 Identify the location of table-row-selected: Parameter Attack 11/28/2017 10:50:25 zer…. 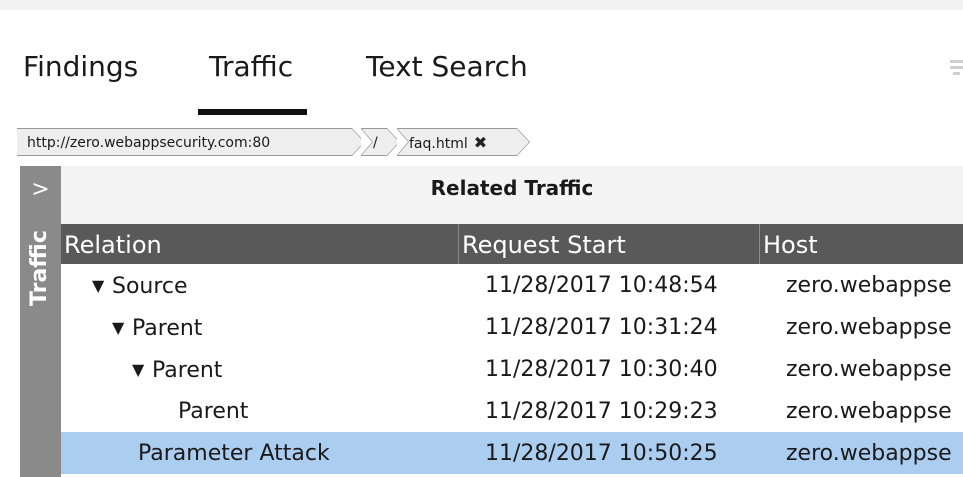
(512, 453).